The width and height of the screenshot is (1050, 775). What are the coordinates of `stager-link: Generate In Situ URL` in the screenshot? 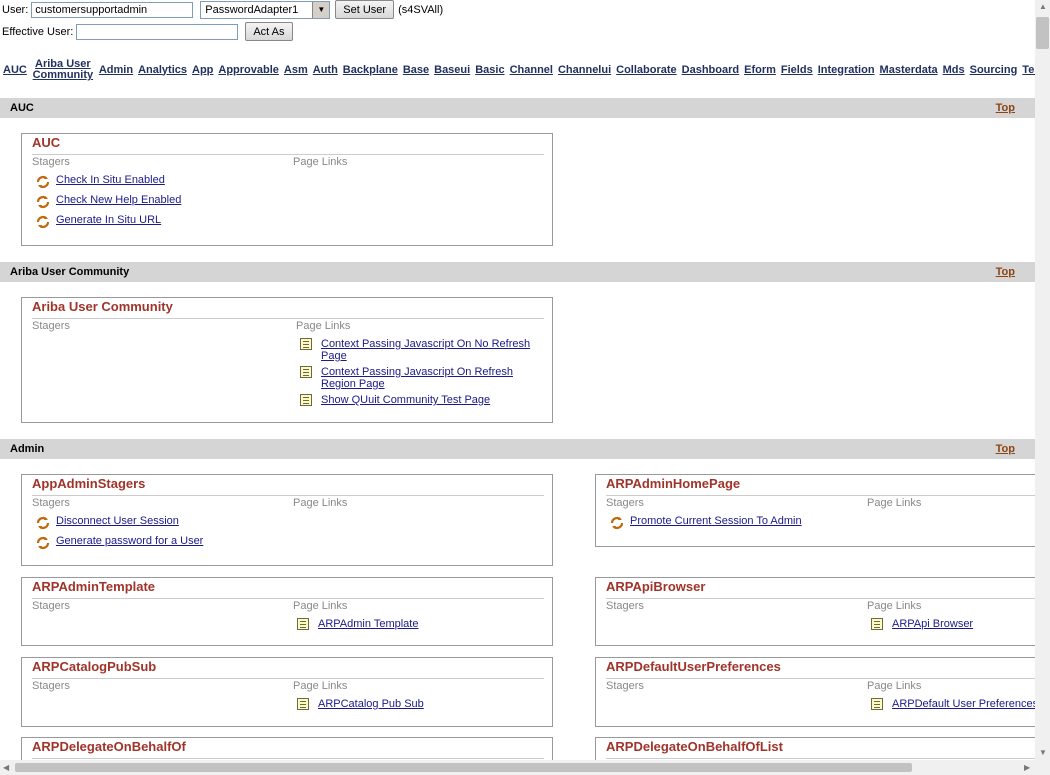 It's located at (108, 220).